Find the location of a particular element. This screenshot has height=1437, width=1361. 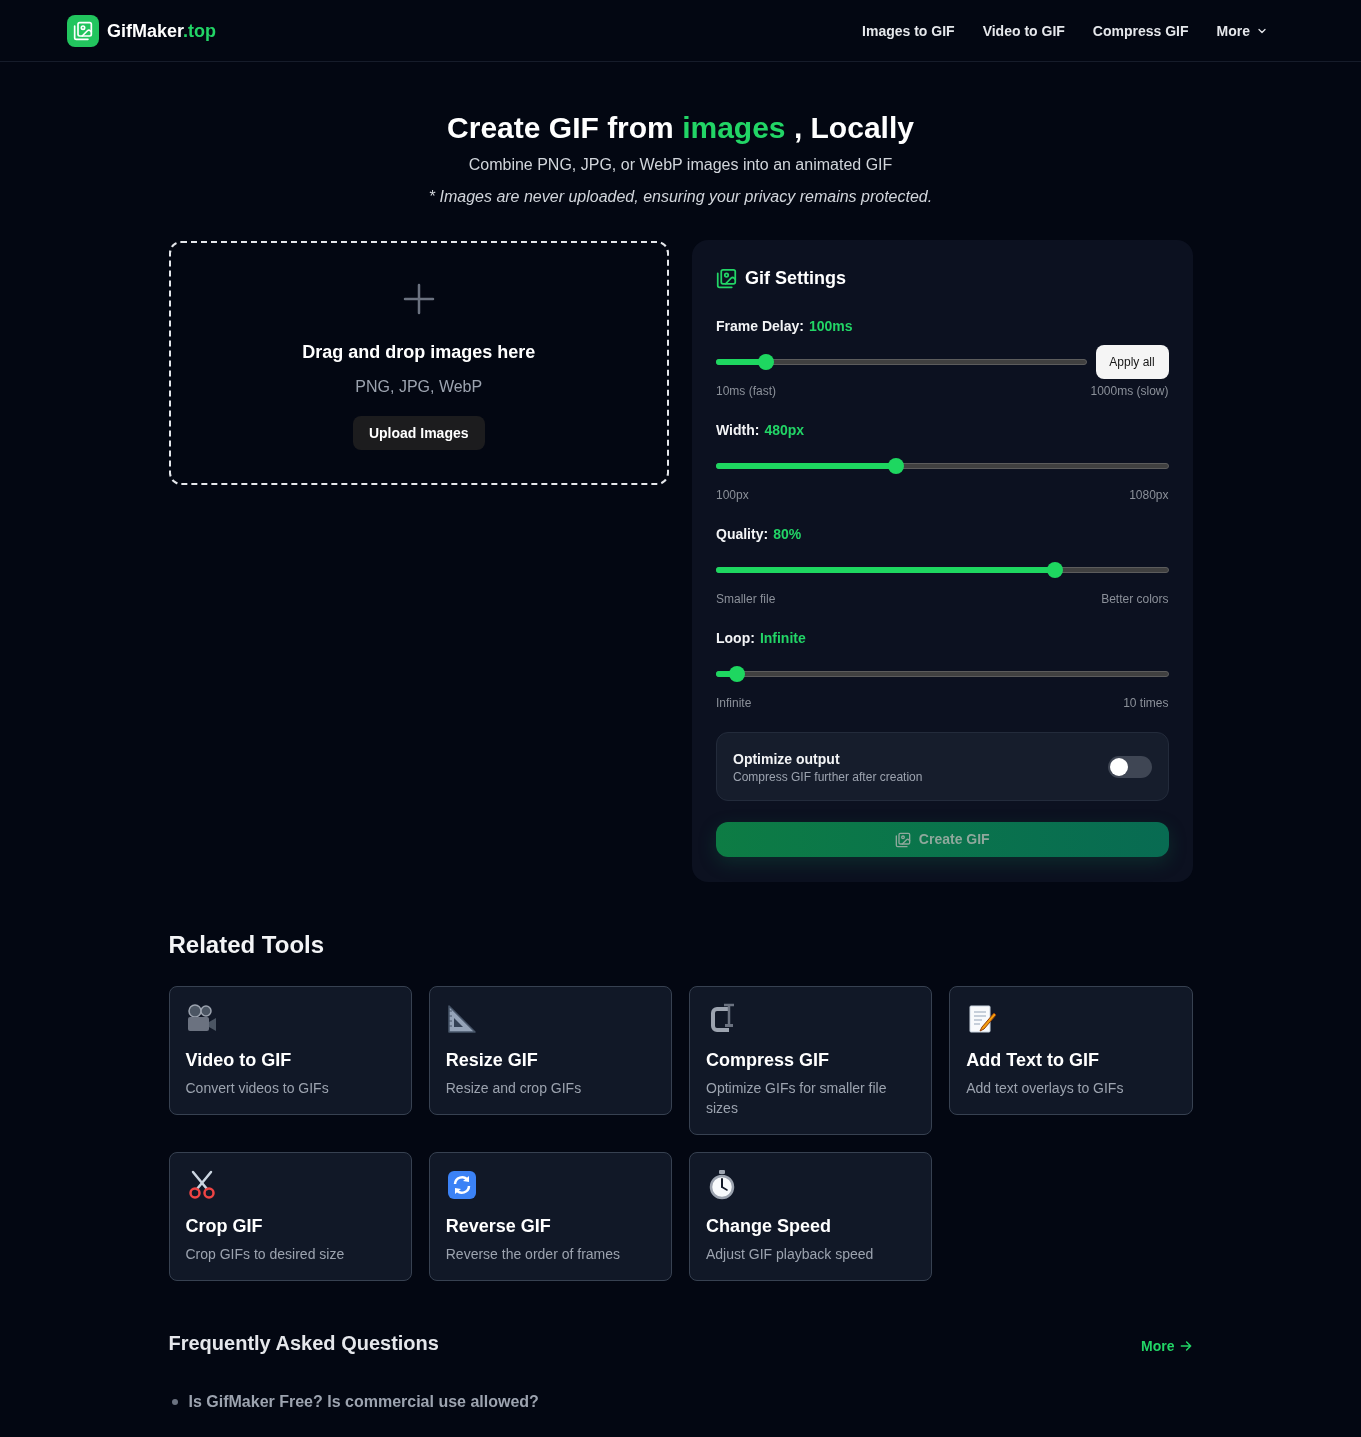

logo-icon is located at coordinates (83, 30).